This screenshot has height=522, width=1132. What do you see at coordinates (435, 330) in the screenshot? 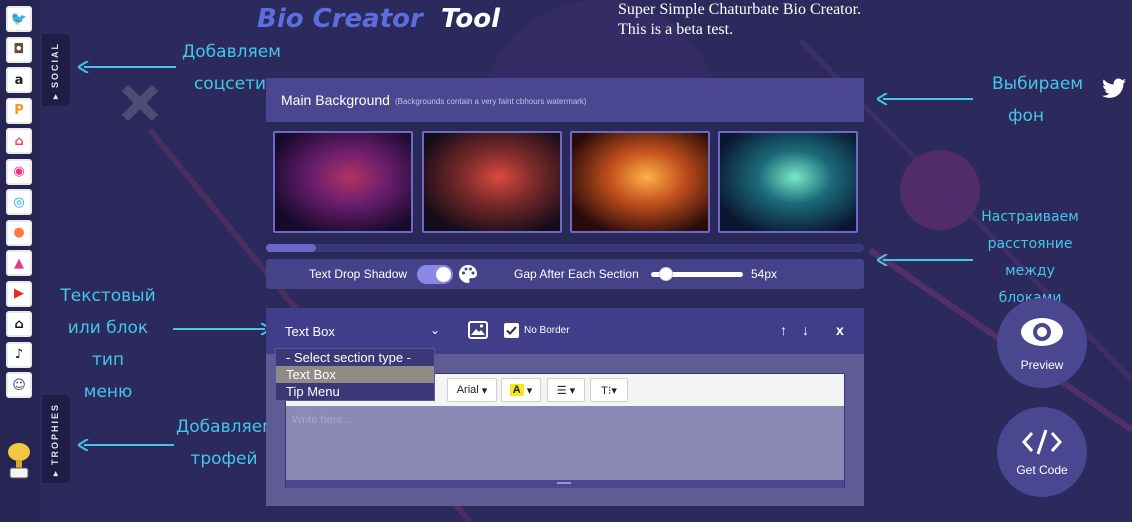
I see `chevron-down-icon: ⌄` at bounding box center [435, 330].